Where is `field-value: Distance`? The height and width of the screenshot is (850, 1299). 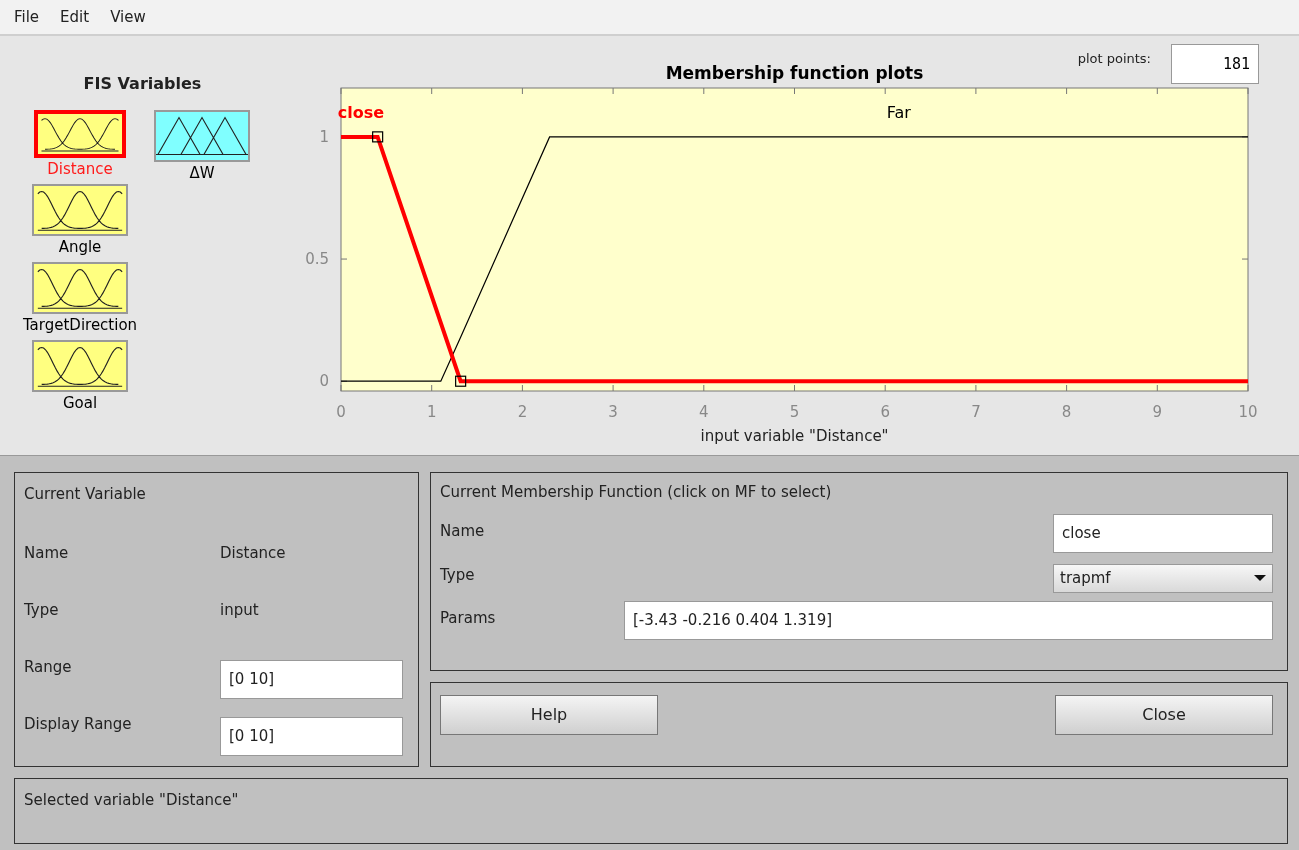
field-value: Distance is located at coordinates (253, 553).